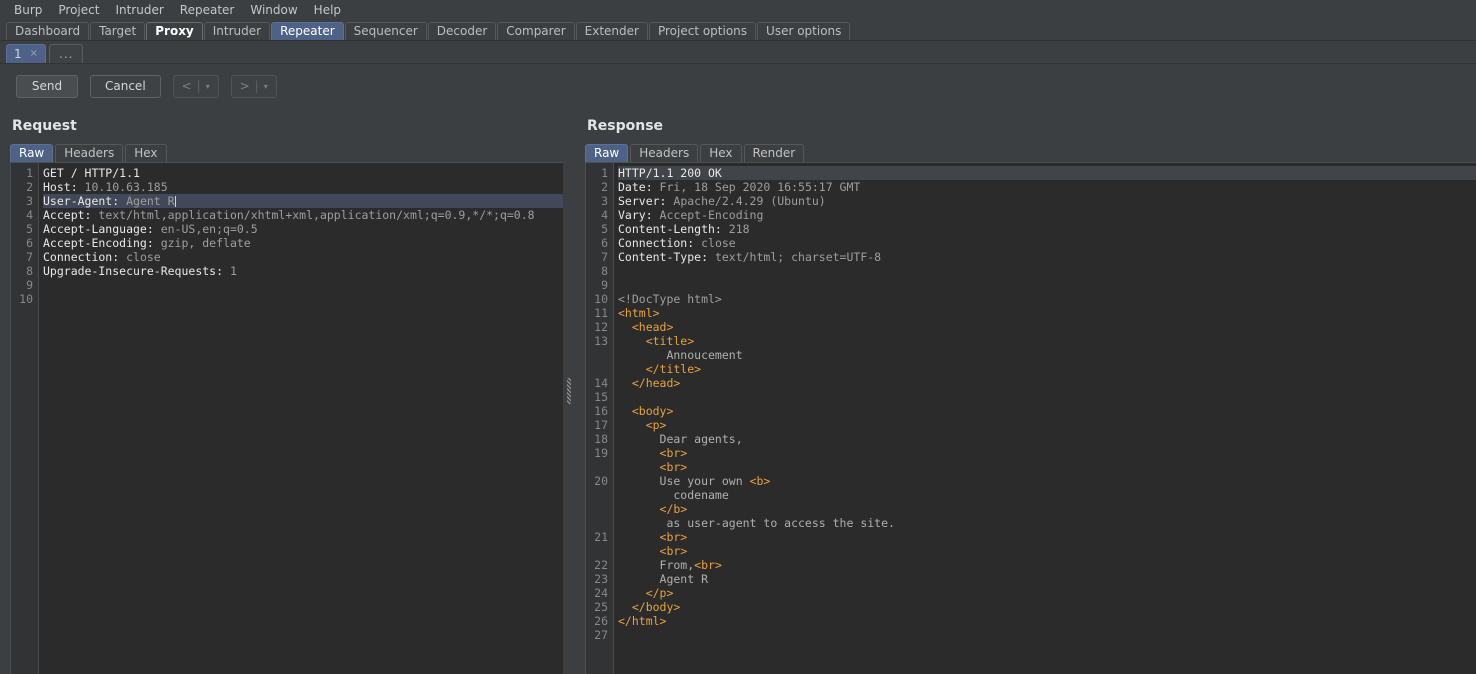 Image resolution: width=1476 pixels, height=674 pixels. Describe the element at coordinates (1047, 313) in the screenshot. I see `response-code-line: <html>` at that location.